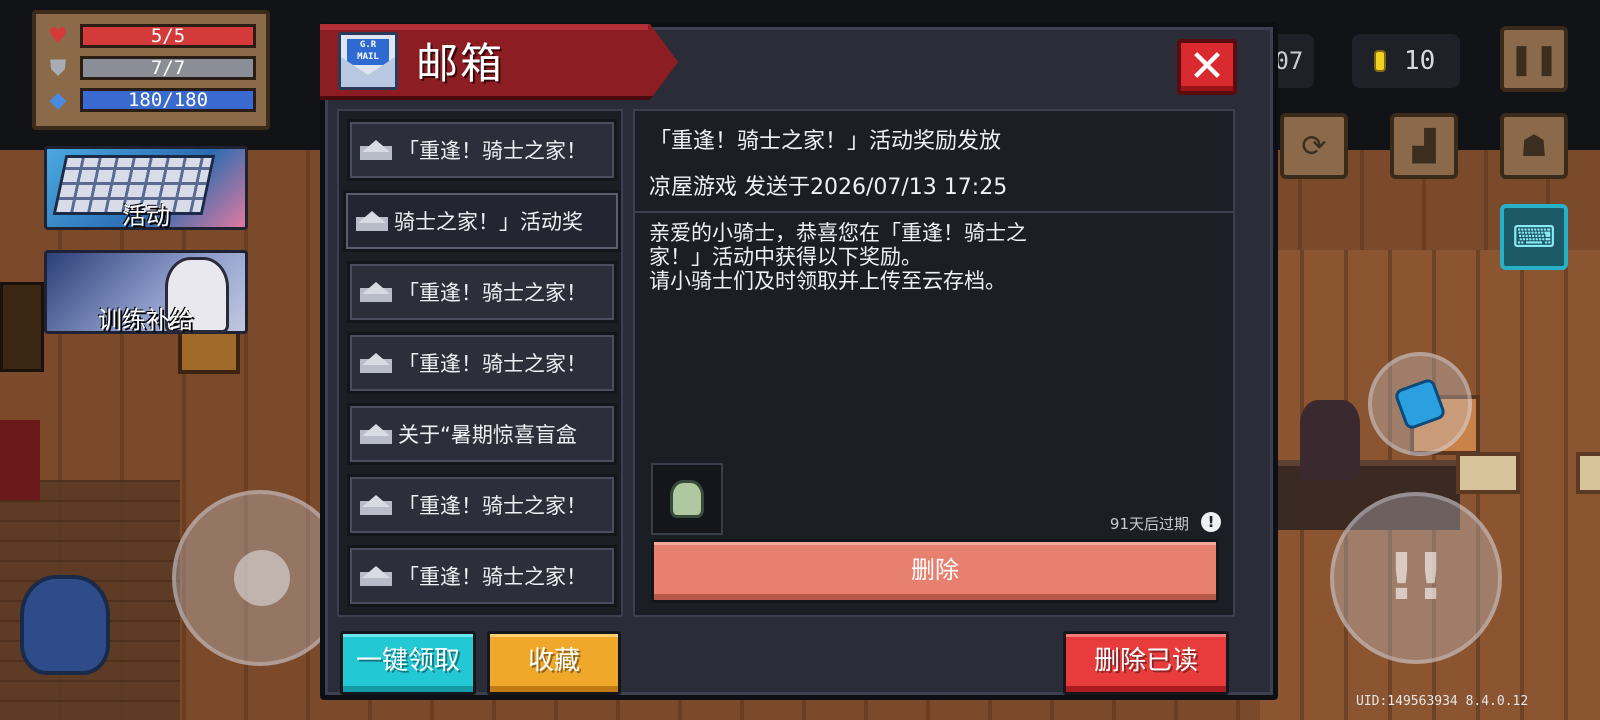 The height and width of the screenshot is (720, 1600). I want to click on armor-row: ⛊ 7/7, so click(151, 68).